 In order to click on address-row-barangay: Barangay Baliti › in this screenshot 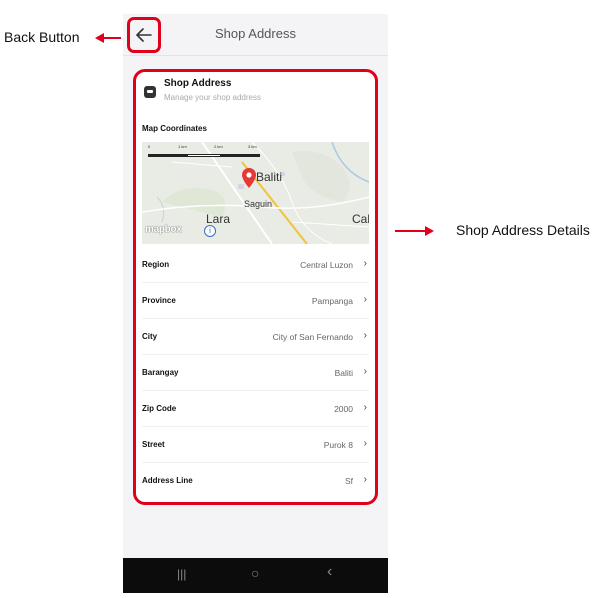, I will do `click(255, 373)`.